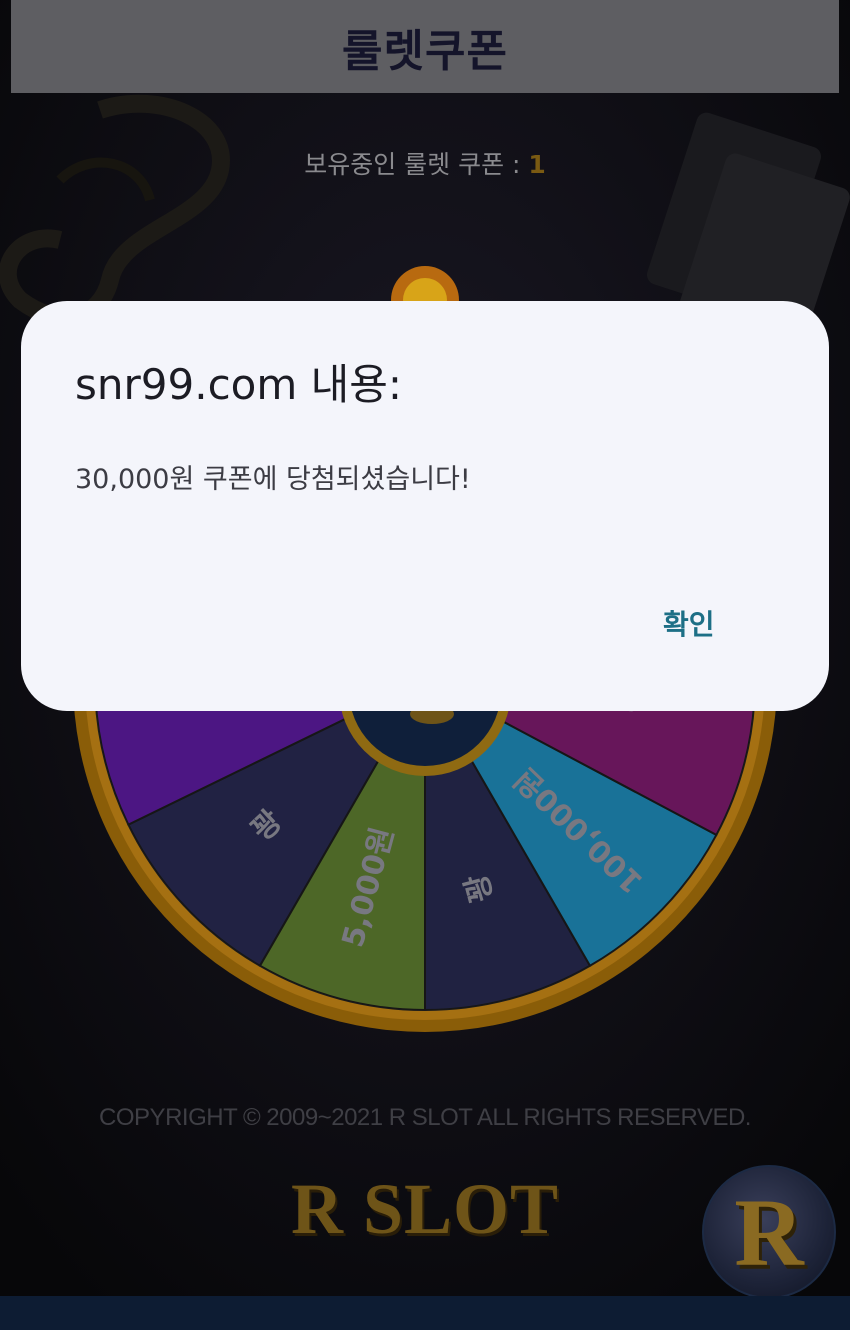 The height and width of the screenshot is (1330, 850). Describe the element at coordinates (273, 479) in the screenshot. I see `dialog-message: 30,000원 쿠폰에 당첨되셨습니다!` at that location.